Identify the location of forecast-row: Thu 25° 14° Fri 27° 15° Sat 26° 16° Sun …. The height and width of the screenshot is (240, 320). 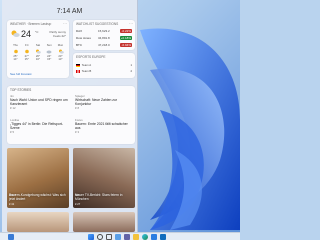
(38, 52).